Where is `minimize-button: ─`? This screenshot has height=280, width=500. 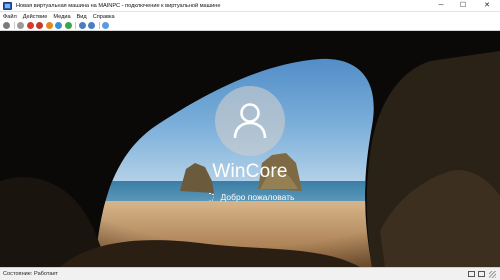 minimize-button: ─ is located at coordinates (441, 6).